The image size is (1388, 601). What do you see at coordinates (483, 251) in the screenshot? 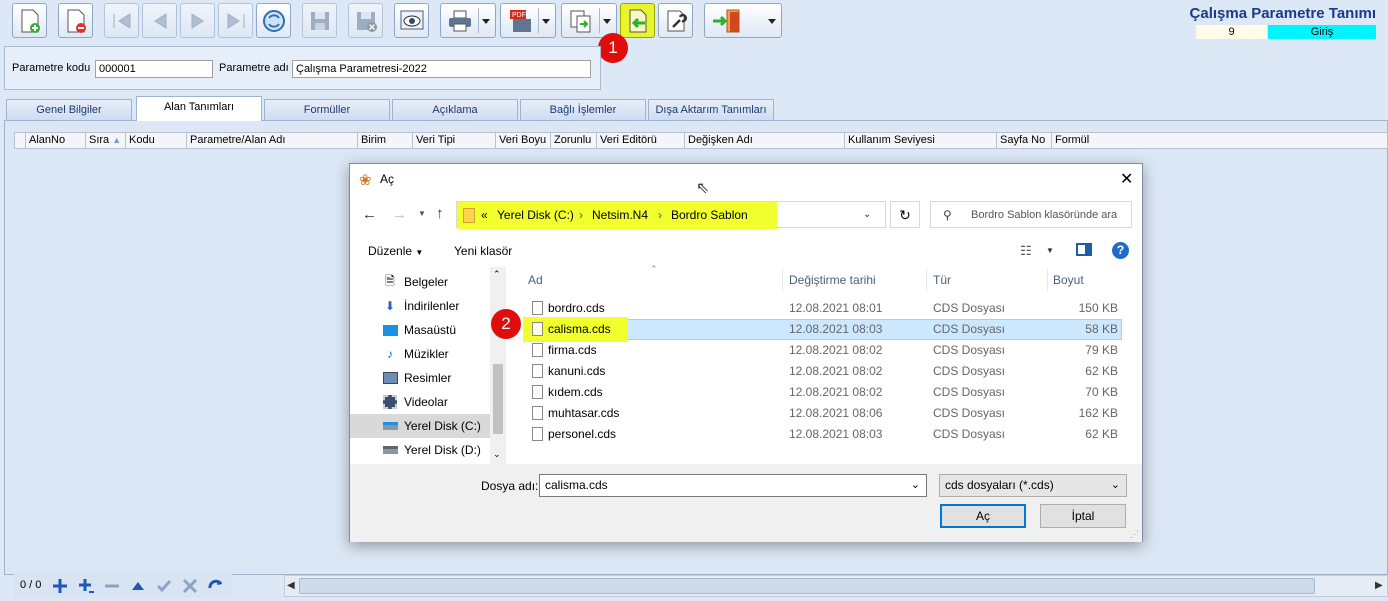
I see `new-folder-button: Yeni klasör` at bounding box center [483, 251].